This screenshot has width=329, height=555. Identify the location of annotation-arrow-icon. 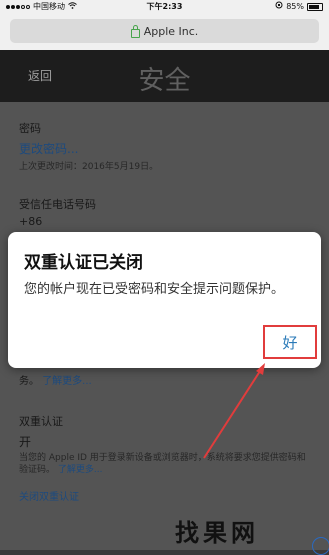
(234, 411).